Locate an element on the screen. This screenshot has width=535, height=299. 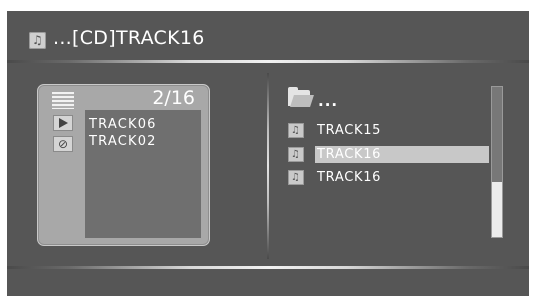
scrollbar is located at coordinates (497, 162).